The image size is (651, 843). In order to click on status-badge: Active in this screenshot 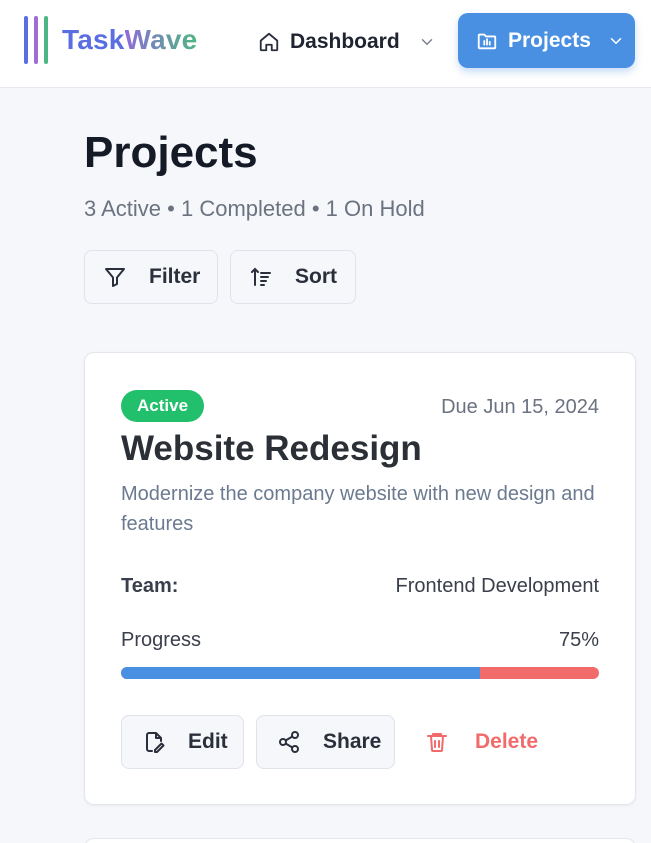, I will do `click(163, 406)`.